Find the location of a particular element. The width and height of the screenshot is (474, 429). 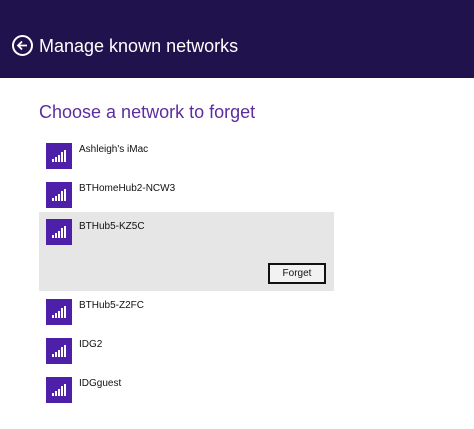

network-item-bthomehub2-ncw3: BTHomeHub2-NCW3 is located at coordinates (186, 197).